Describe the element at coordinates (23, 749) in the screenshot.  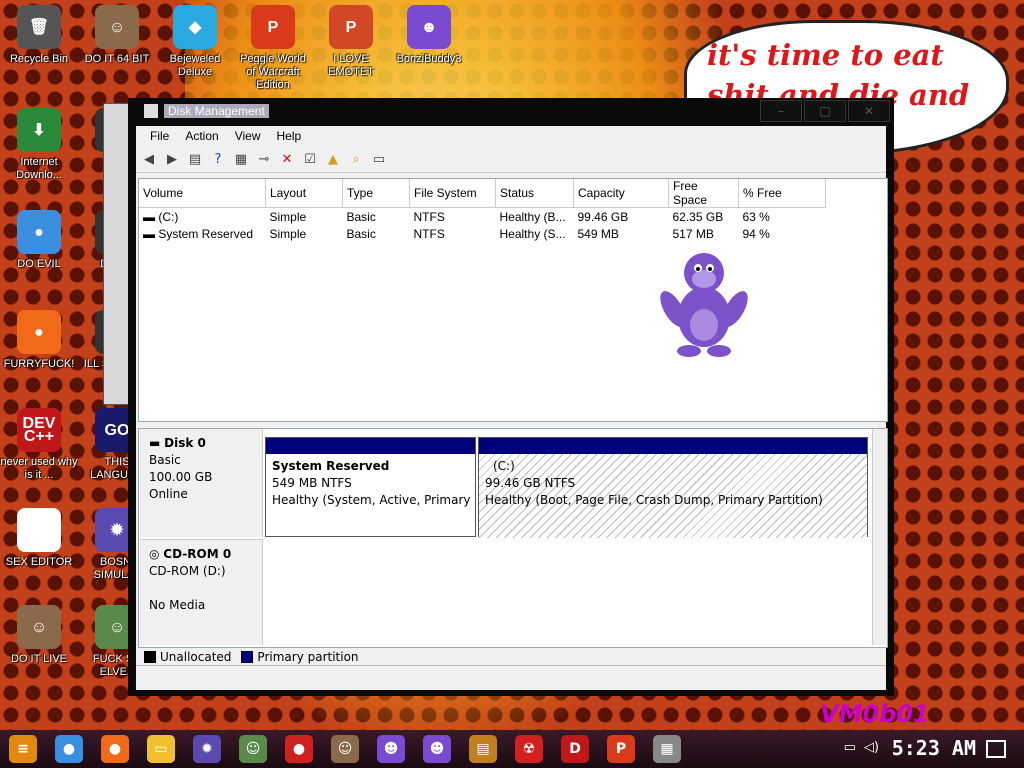
I see `start-icon: ≡` at that location.